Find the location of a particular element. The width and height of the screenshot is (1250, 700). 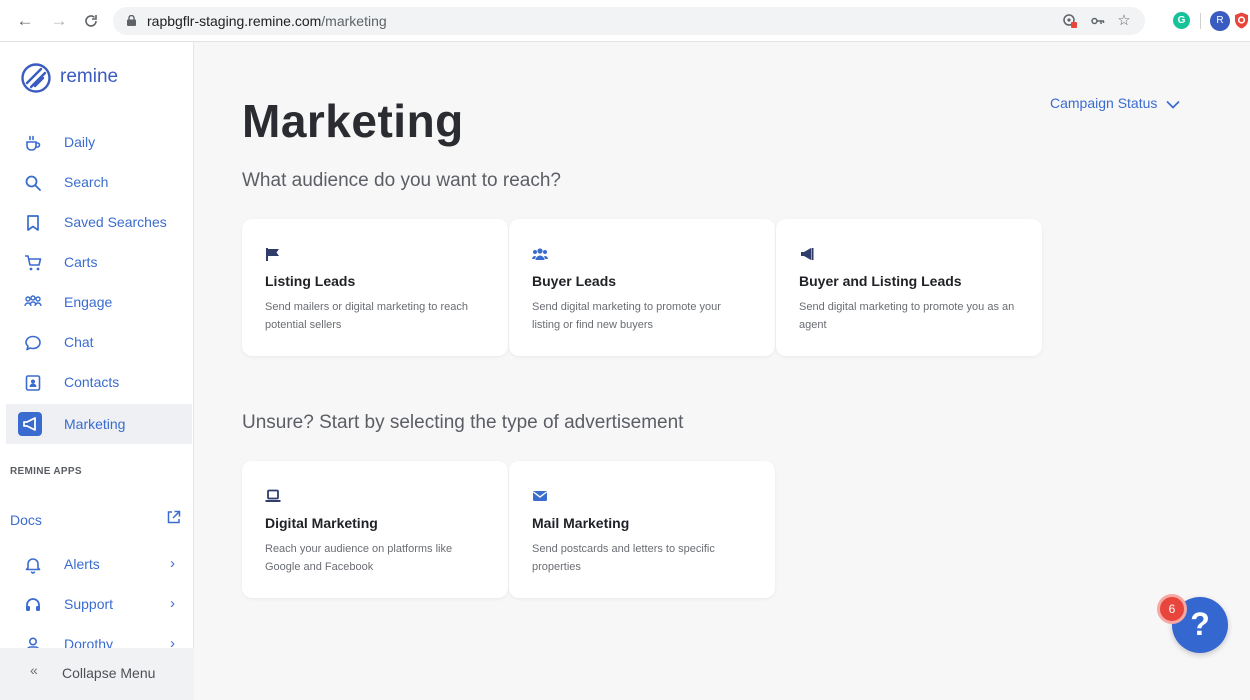

card-title: Buyer and Listing Leads is located at coordinates (880, 281).